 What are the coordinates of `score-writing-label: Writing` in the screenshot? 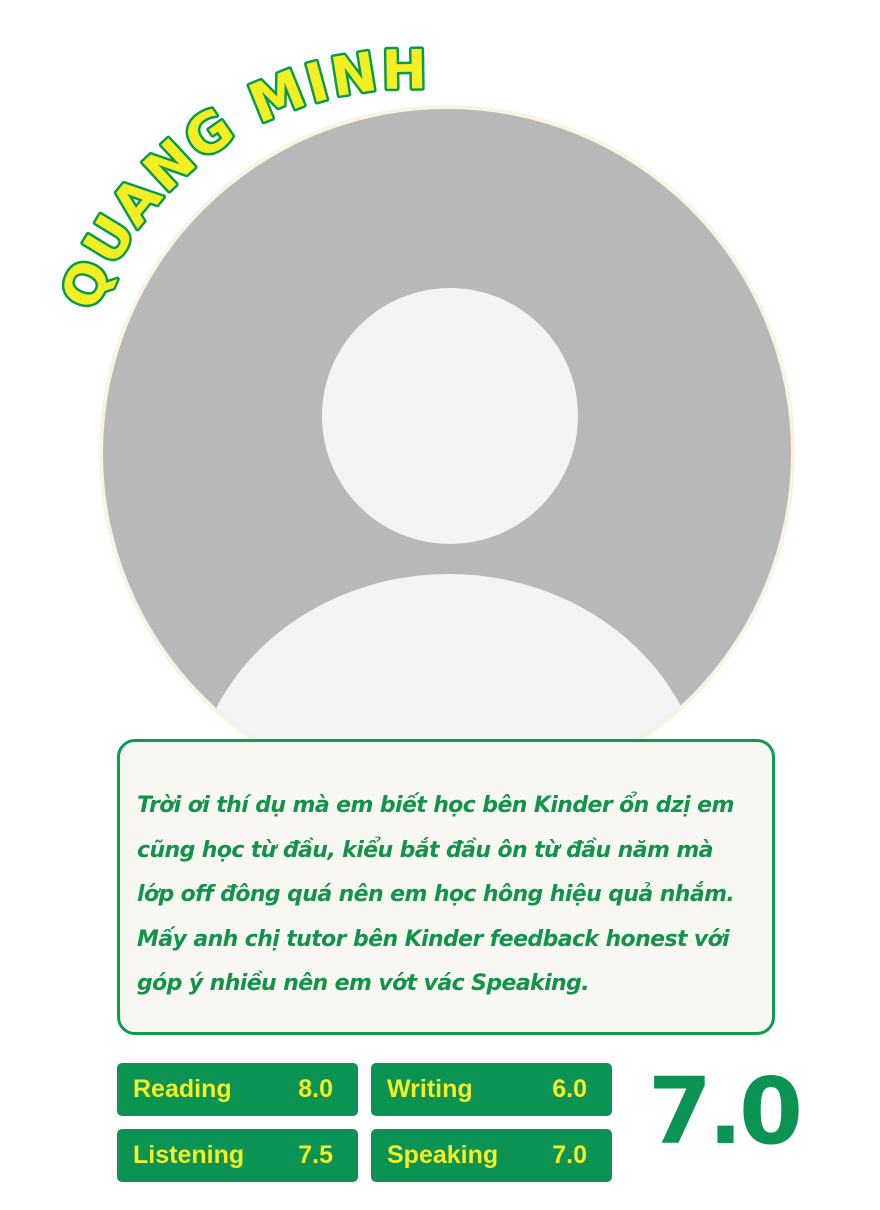 It's located at (430, 1089).